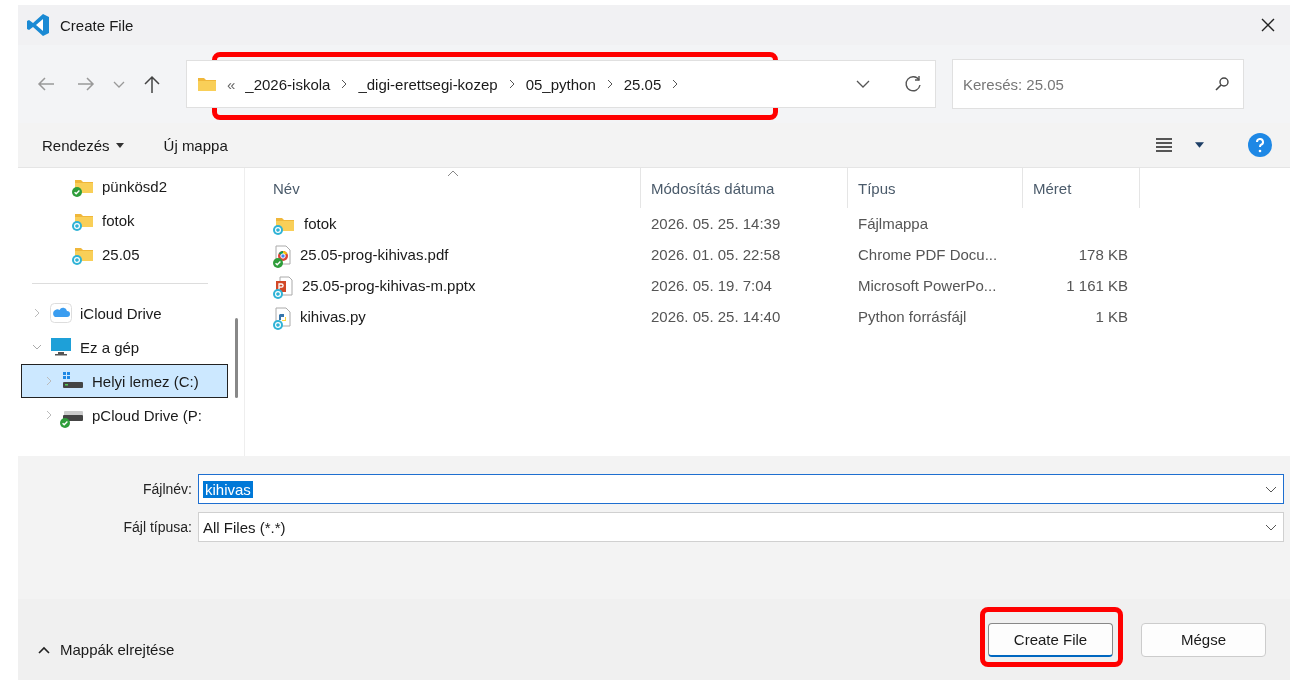  I want to click on address-bar: « _2026-iskola _digi-erettsegi-kozep 05_python 25.05, so click(561, 84).